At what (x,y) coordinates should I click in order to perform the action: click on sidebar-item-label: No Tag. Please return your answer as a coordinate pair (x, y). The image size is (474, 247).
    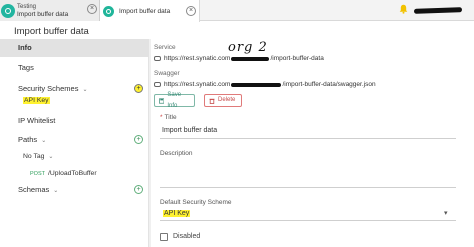
    Looking at the image, I should click on (34, 156).